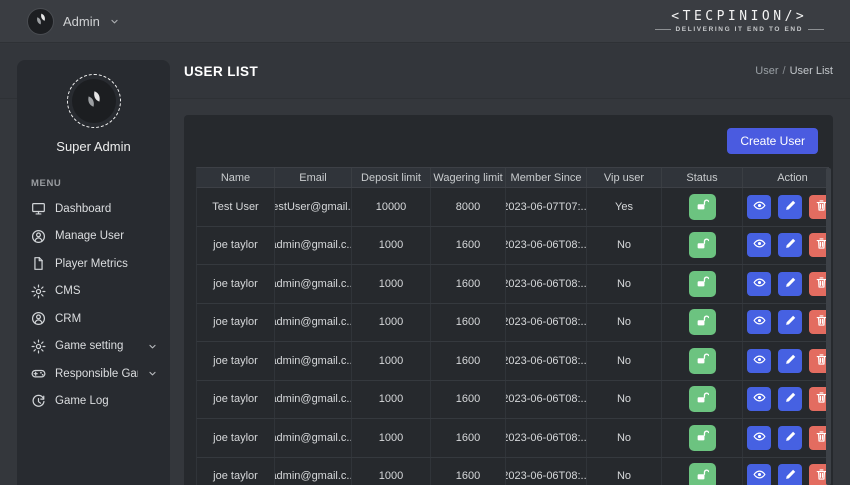 The height and width of the screenshot is (485, 850). I want to click on sidebar-item-game-setting: Game setting, so click(93, 347).